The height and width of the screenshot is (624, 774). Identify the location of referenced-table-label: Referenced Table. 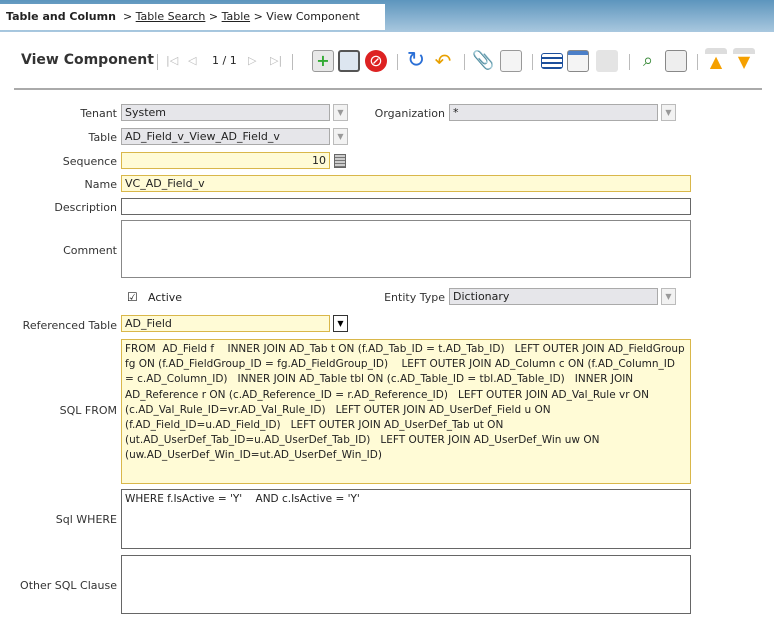
(69, 325).